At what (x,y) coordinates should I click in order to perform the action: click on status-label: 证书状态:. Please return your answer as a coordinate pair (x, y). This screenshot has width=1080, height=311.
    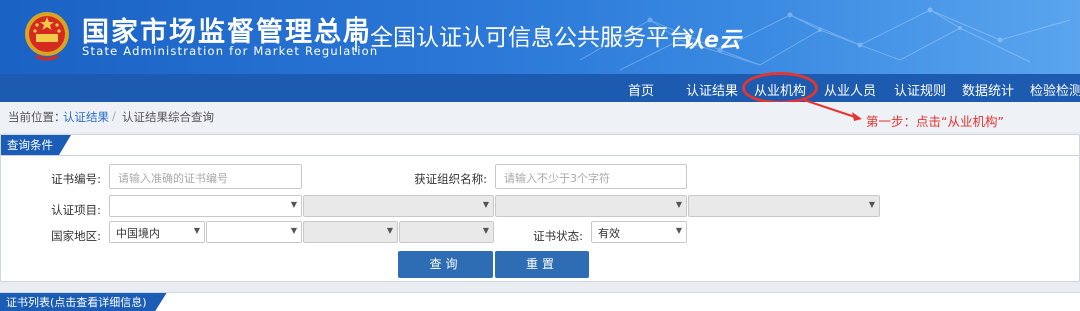
    Looking at the image, I should click on (558, 236).